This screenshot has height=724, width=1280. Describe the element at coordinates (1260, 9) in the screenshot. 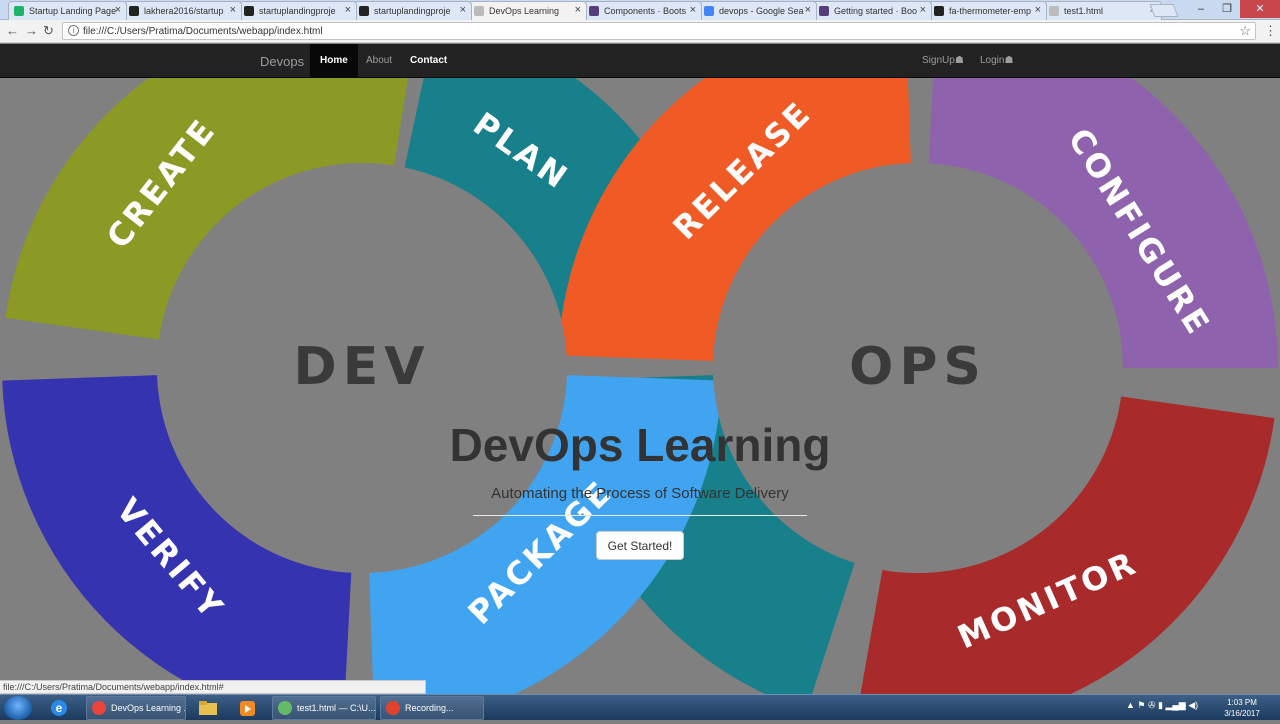

I see `window-close-button: ✕` at that location.